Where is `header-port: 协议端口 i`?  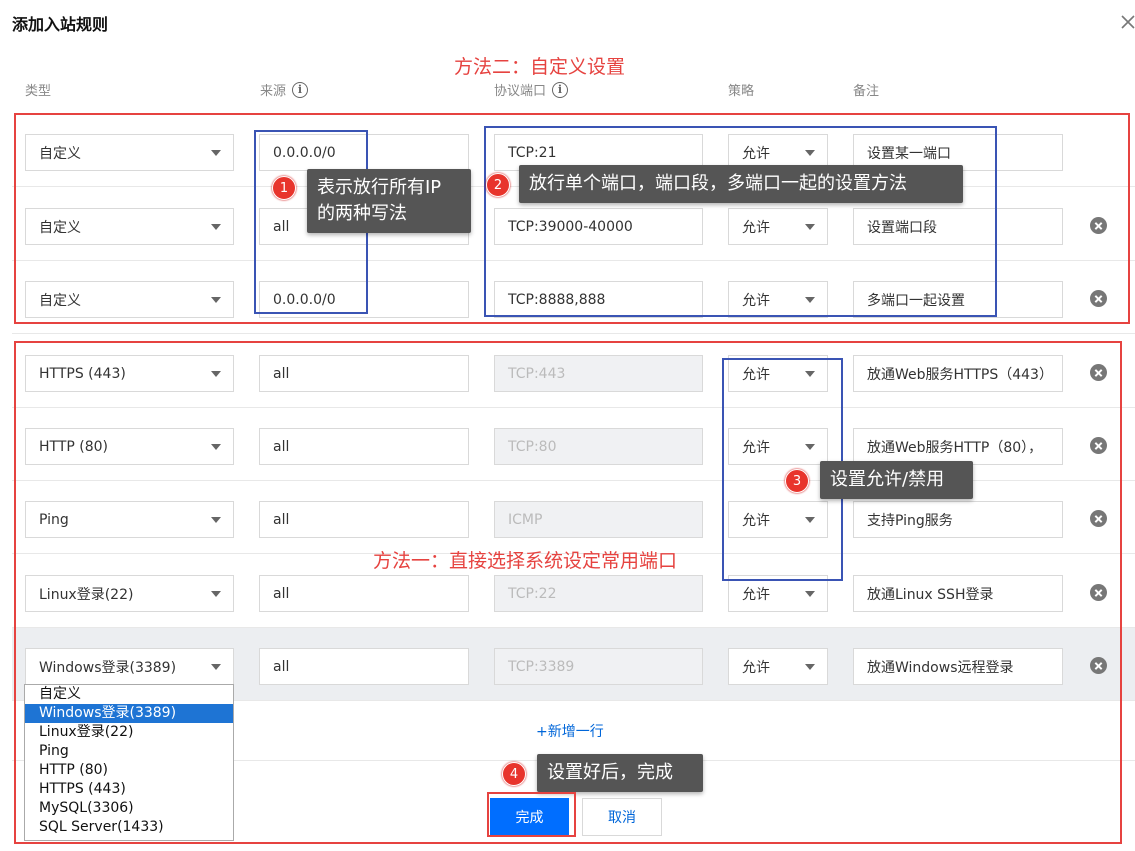 header-port: 协议端口 i is located at coordinates (531, 89).